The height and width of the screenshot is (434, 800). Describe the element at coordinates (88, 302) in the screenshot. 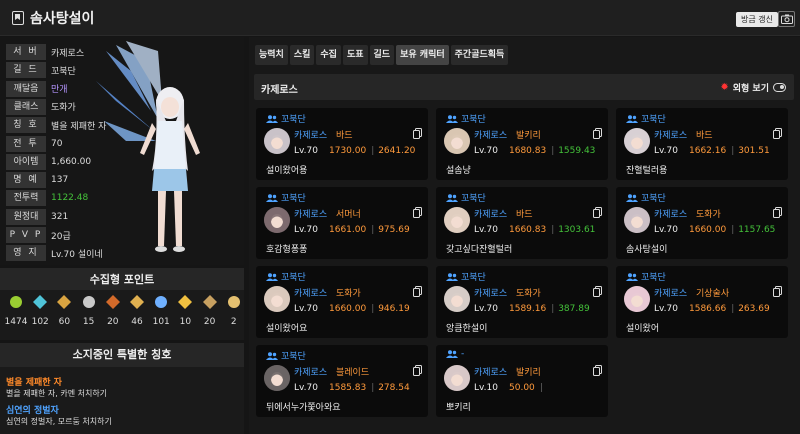

I see `giant-heart-icon` at that location.